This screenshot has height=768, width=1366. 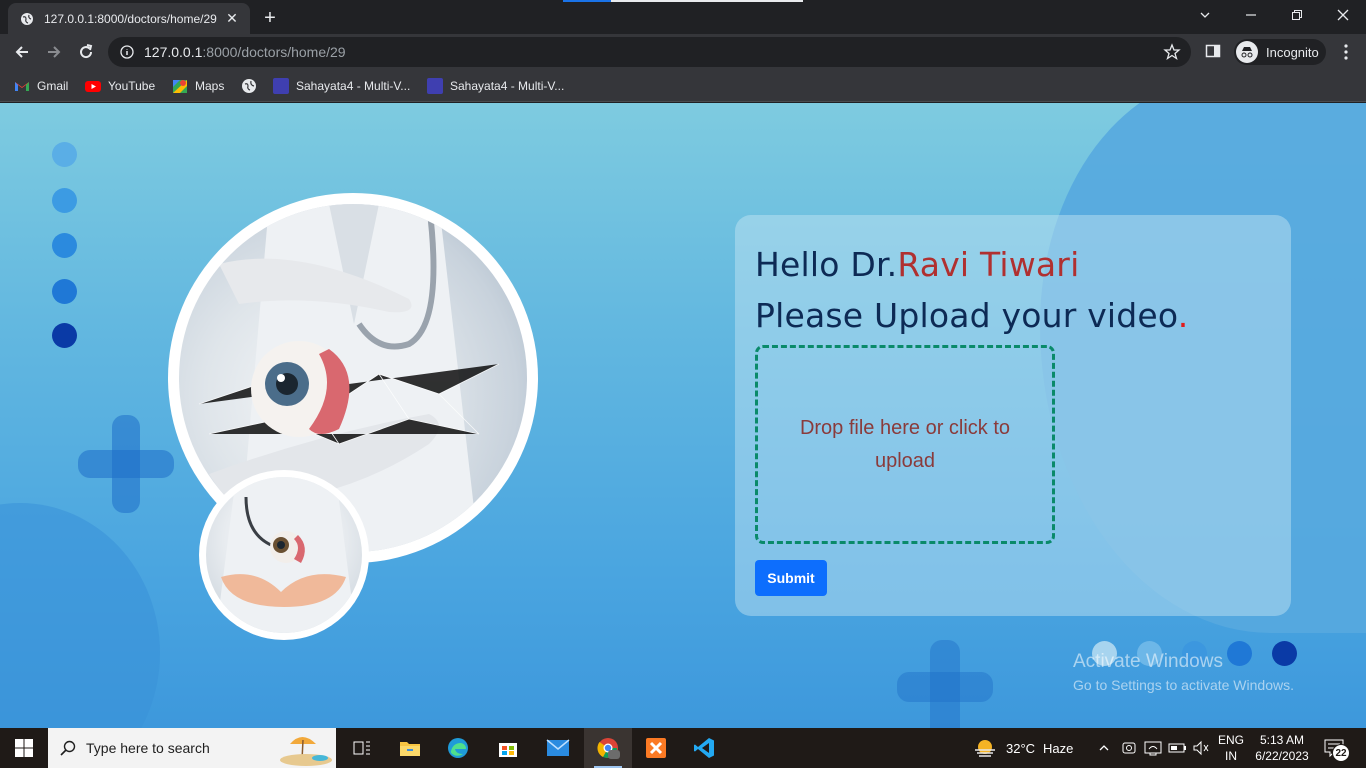 I want to click on volume-muted-icon, so click(x=1201, y=748).